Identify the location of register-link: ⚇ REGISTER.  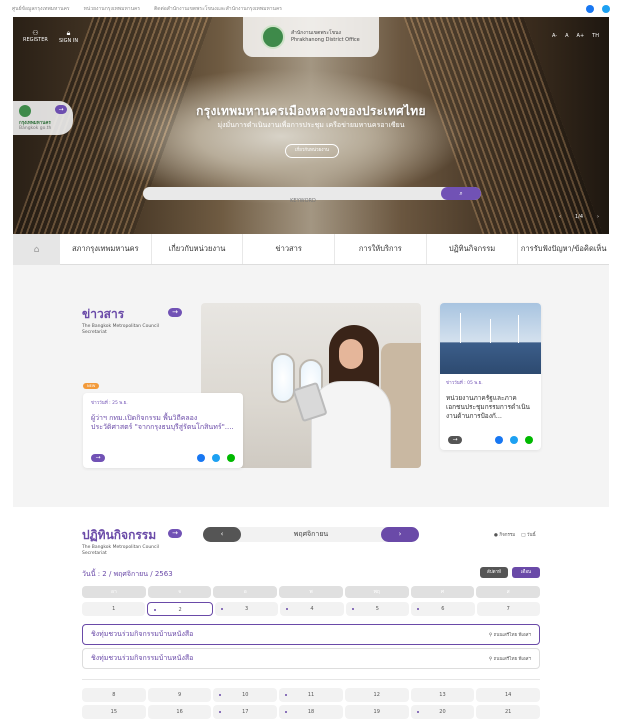
(35, 36).